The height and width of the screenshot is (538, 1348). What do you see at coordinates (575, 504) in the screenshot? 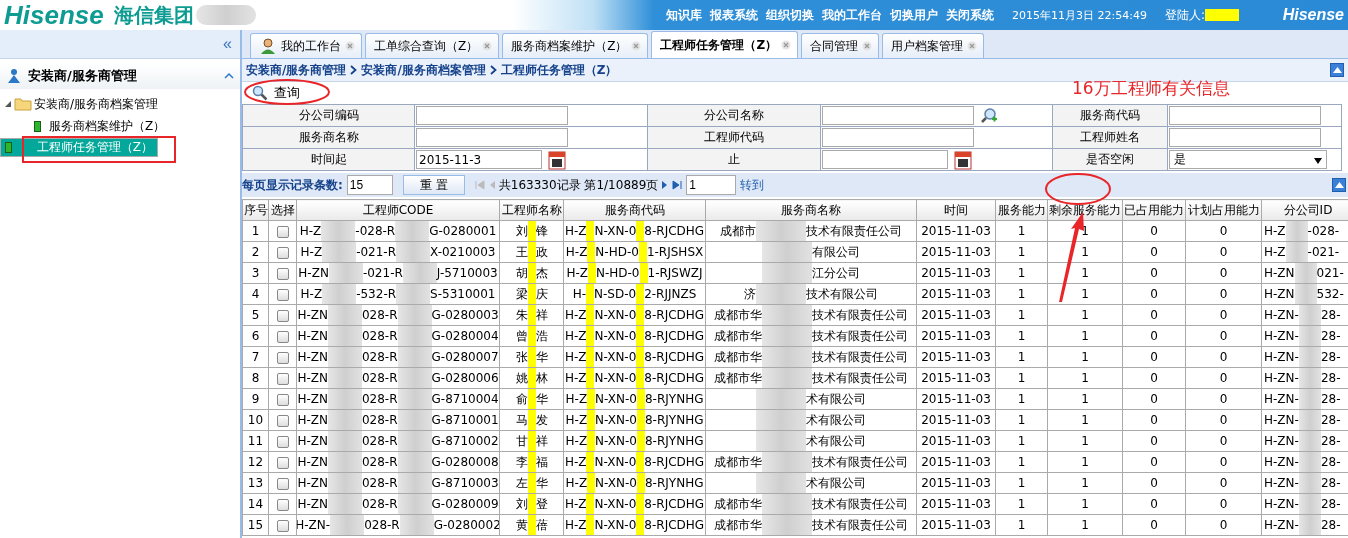
I see `cell-text: H-Z` at bounding box center [575, 504].